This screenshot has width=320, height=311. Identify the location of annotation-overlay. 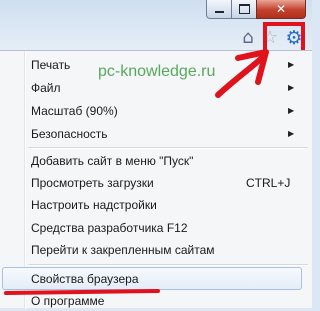
(242, 73).